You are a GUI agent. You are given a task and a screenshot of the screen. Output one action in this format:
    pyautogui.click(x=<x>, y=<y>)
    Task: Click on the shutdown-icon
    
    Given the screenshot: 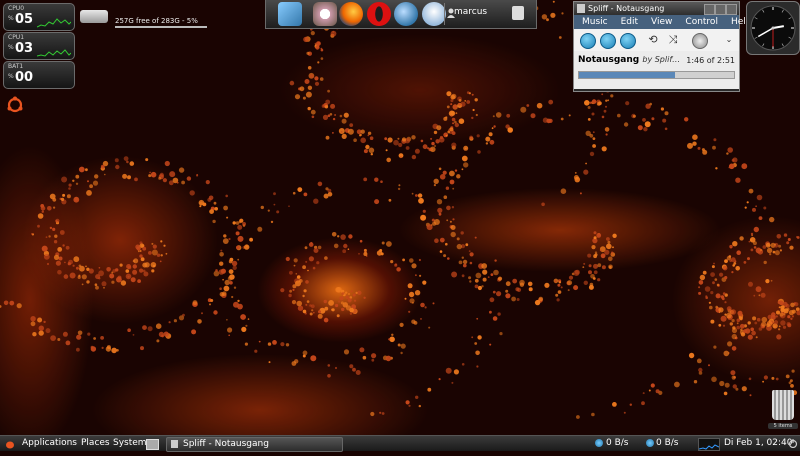 What is the action you would take?
    pyautogui.click(x=793, y=443)
    